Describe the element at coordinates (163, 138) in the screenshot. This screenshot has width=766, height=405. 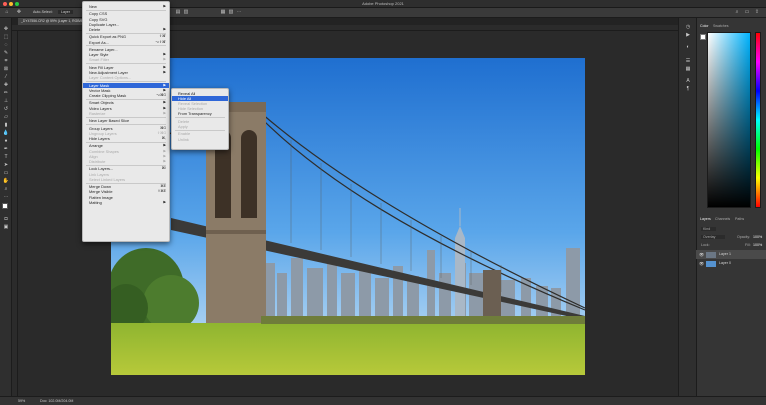
I see `menu-shortcut: ⌘,` at that location.